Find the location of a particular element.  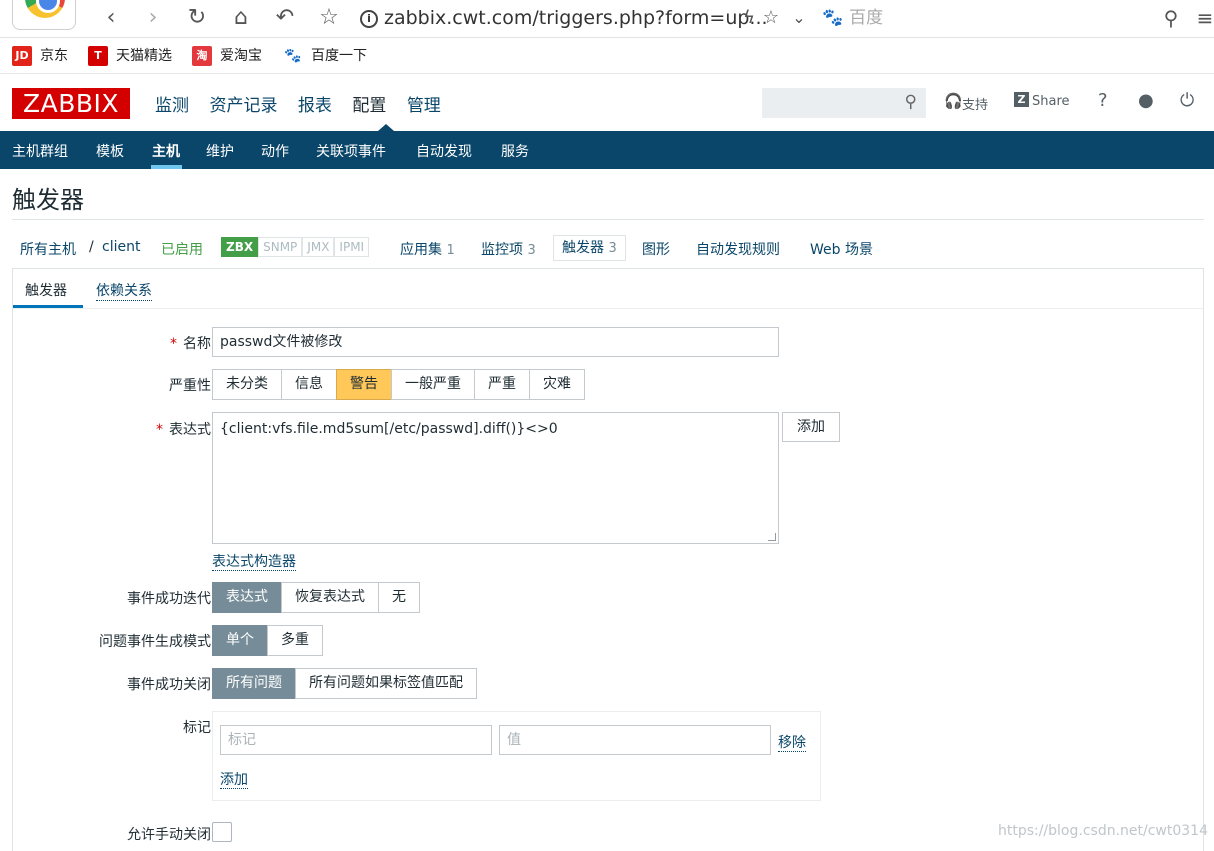

submenu-services: 服务 is located at coordinates (515, 151).